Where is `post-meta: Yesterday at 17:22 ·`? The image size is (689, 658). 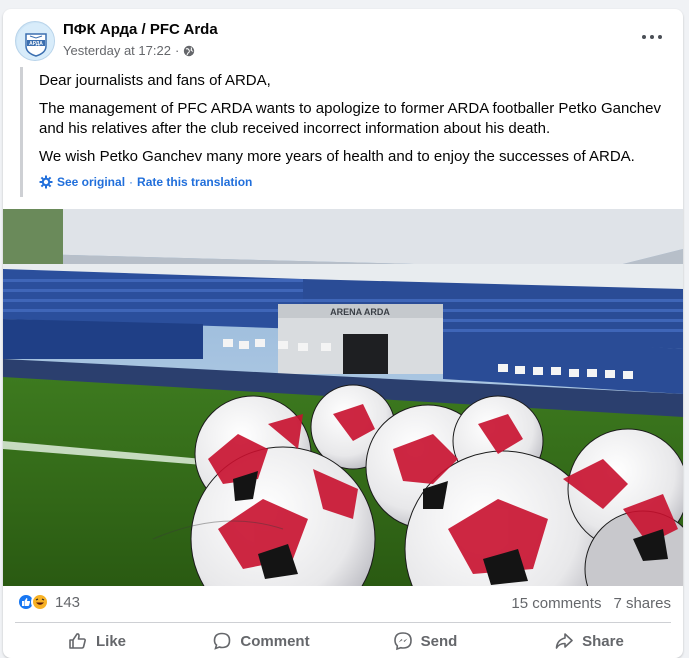 post-meta: Yesterday at 17:22 · is located at coordinates (129, 50).